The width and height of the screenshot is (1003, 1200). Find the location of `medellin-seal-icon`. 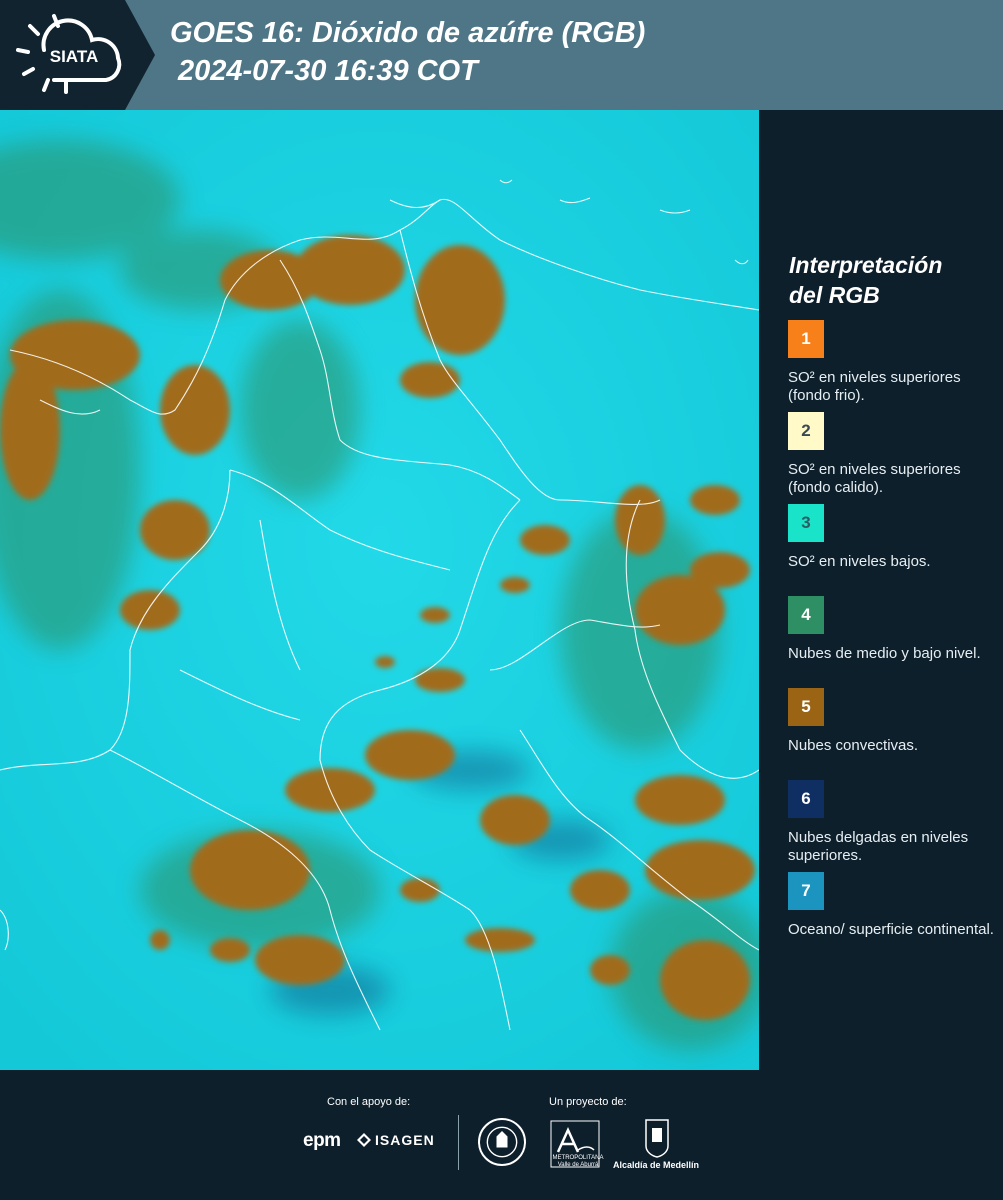

medellin-seal-icon is located at coordinates (502, 1142).